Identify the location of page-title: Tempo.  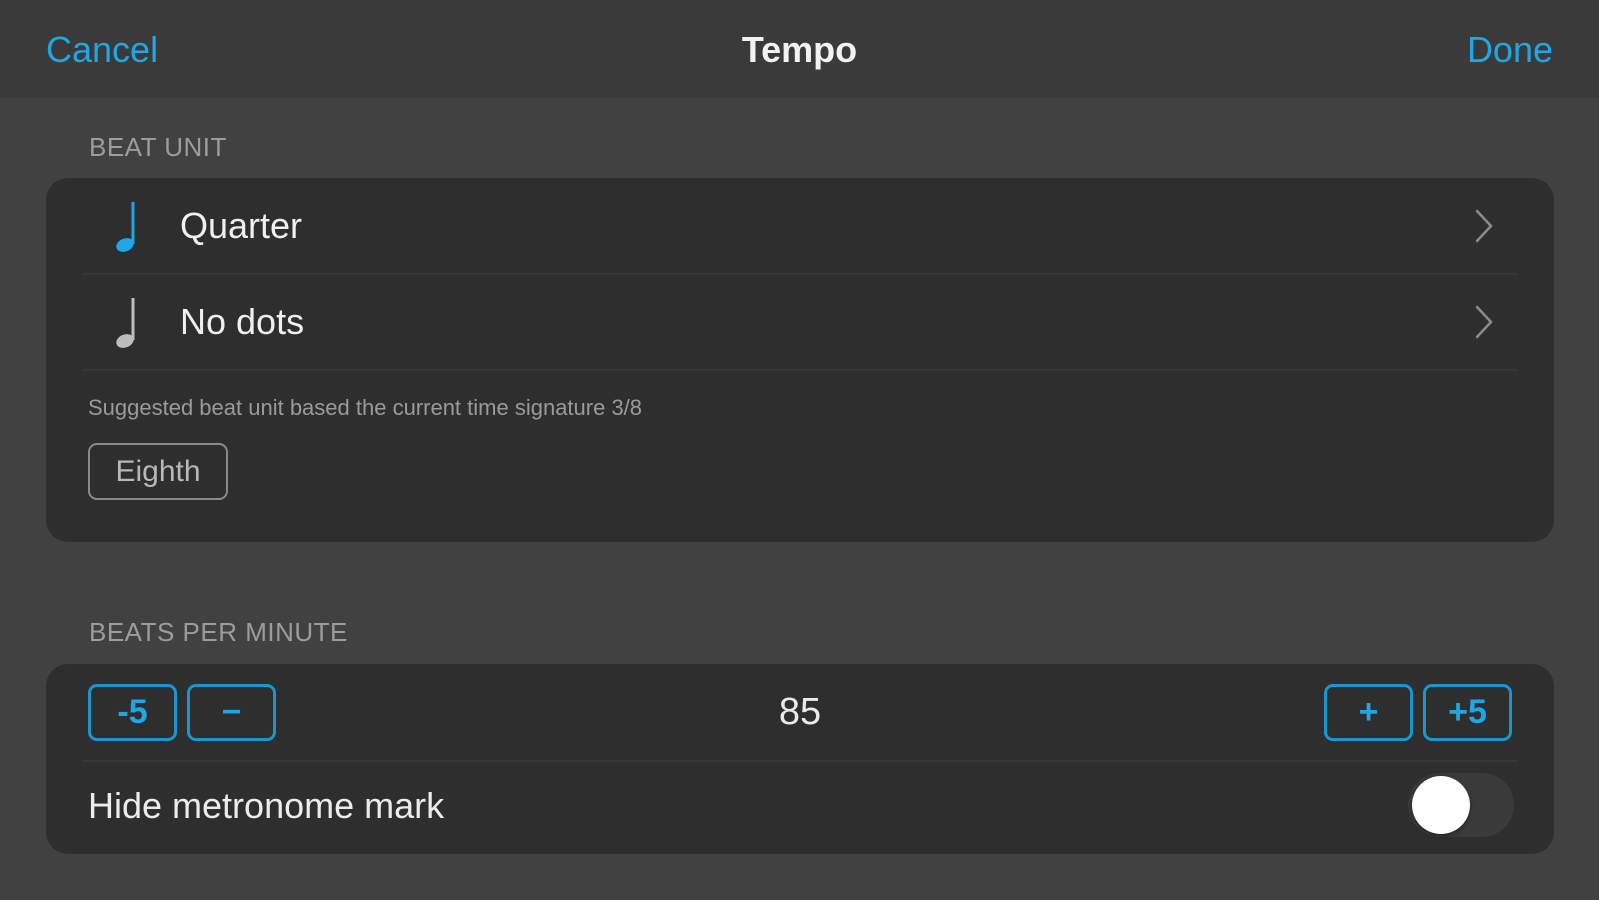
(799, 49).